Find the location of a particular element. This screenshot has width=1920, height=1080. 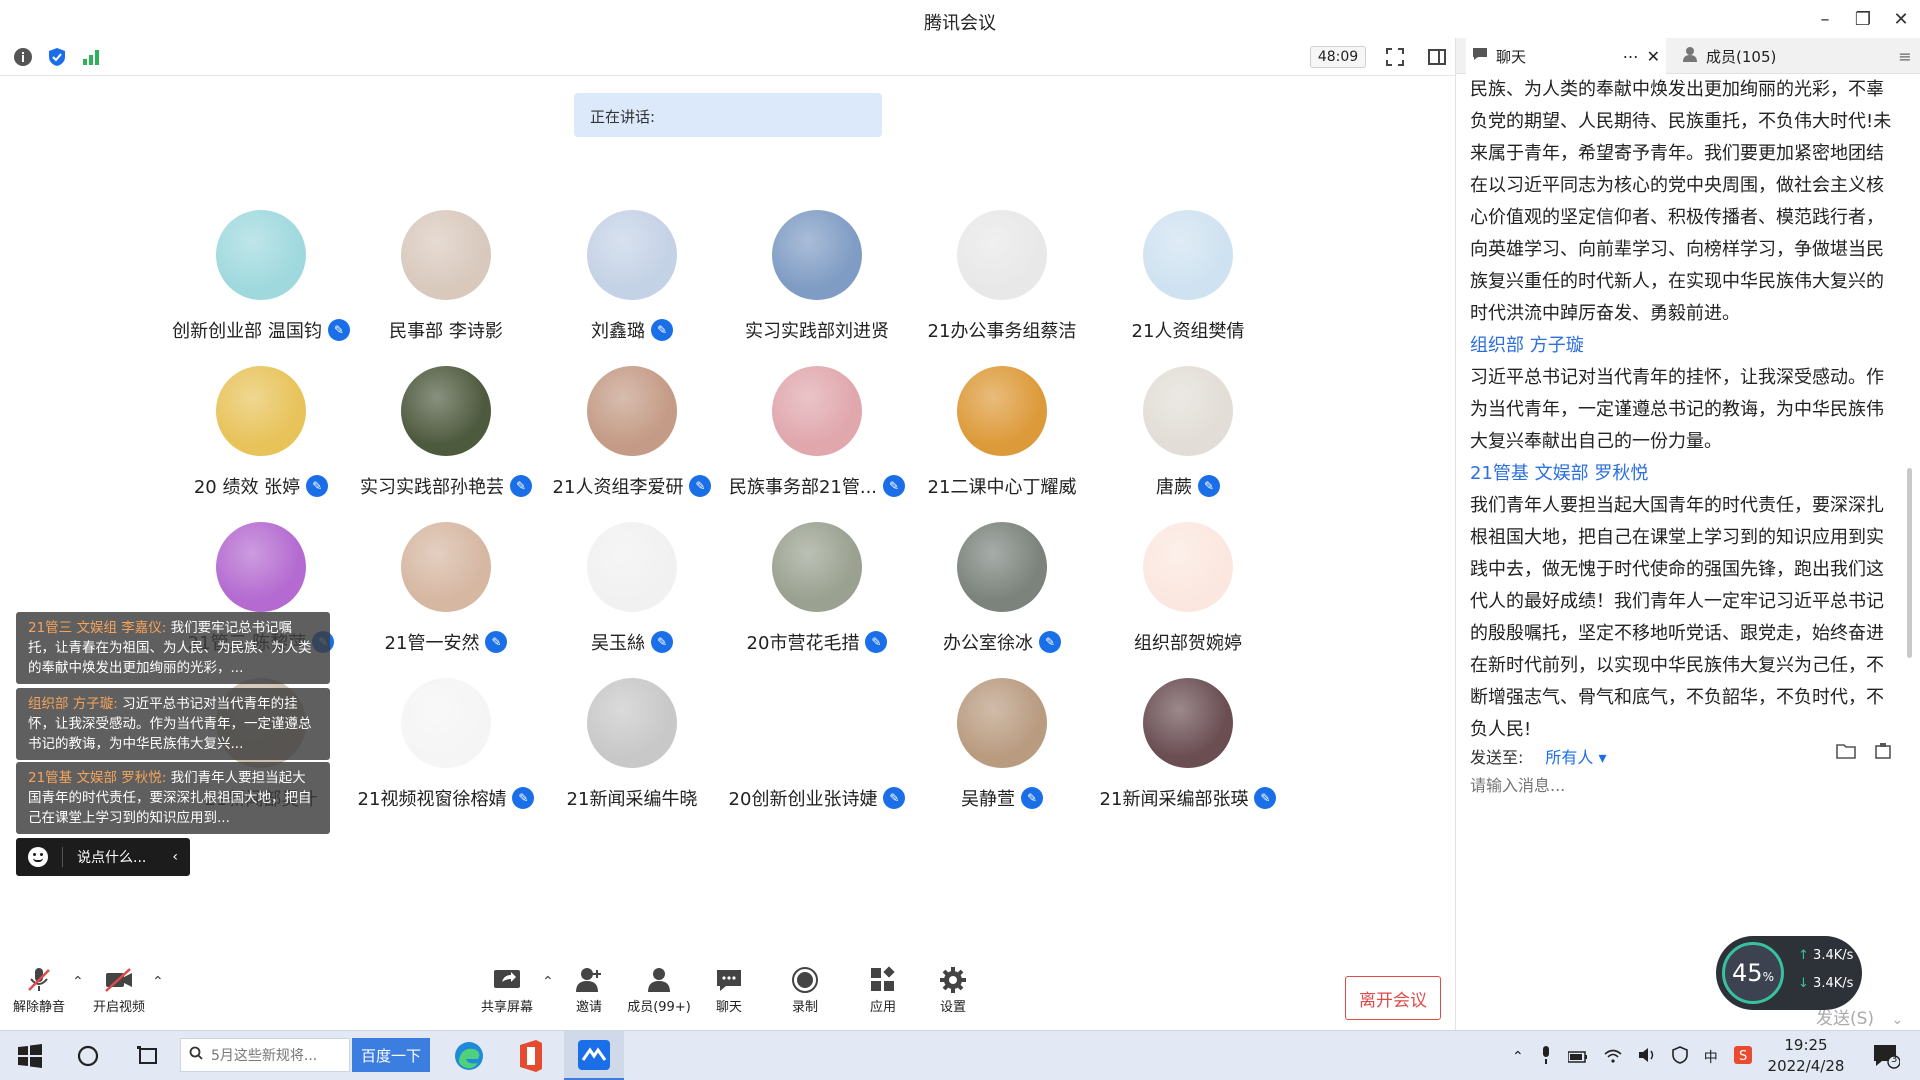

participant-tile: 刘鑫璐 ✎ is located at coordinates (632, 290).